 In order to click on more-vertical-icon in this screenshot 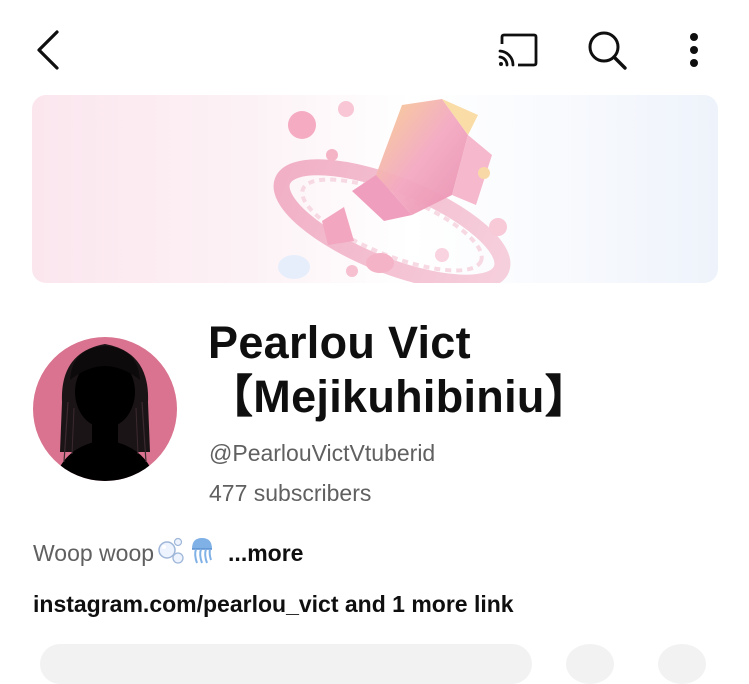, I will do `click(694, 50)`.